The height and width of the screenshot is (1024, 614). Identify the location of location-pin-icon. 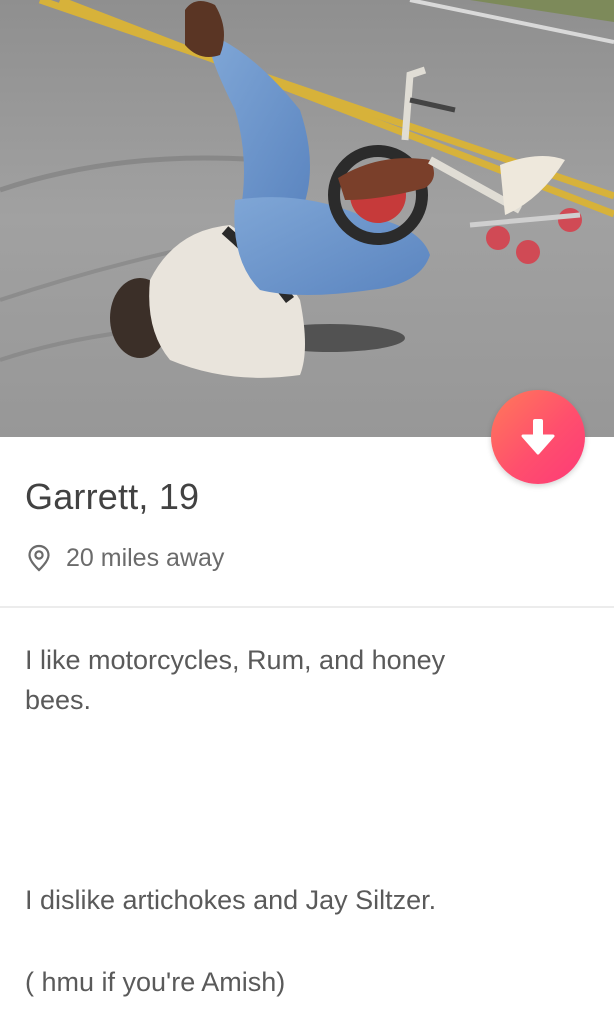
(39, 558).